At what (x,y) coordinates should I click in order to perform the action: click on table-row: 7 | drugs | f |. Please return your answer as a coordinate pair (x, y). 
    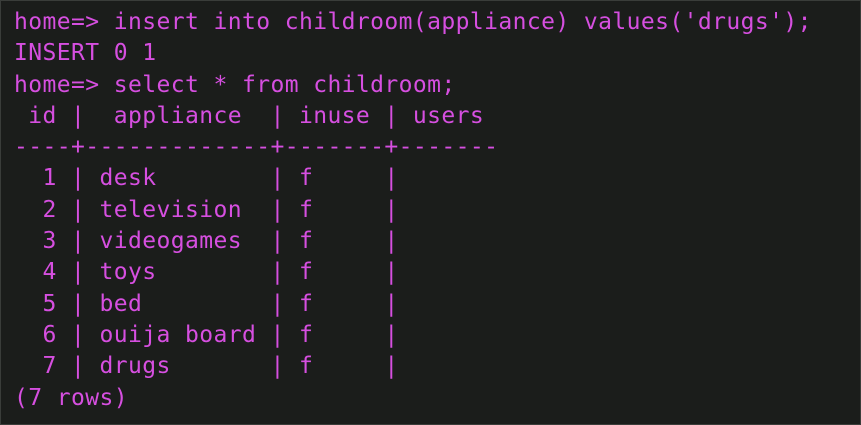
    Looking at the image, I should click on (206, 366).